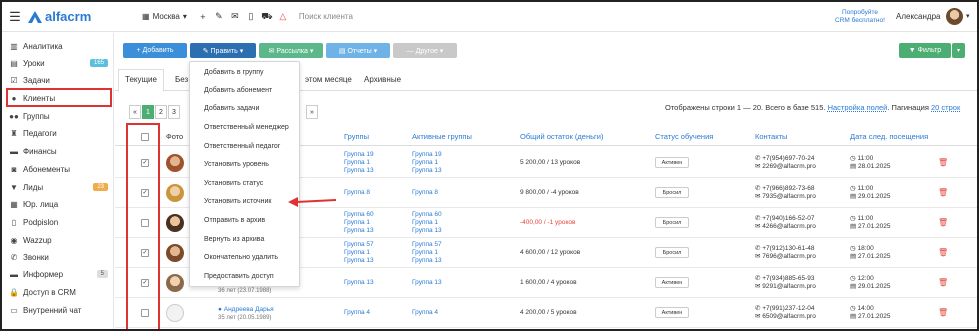 Image resolution: width=979 pixels, height=331 pixels. Describe the element at coordinates (175, 313) in the screenshot. I see `client-photo-placeholder` at that location.